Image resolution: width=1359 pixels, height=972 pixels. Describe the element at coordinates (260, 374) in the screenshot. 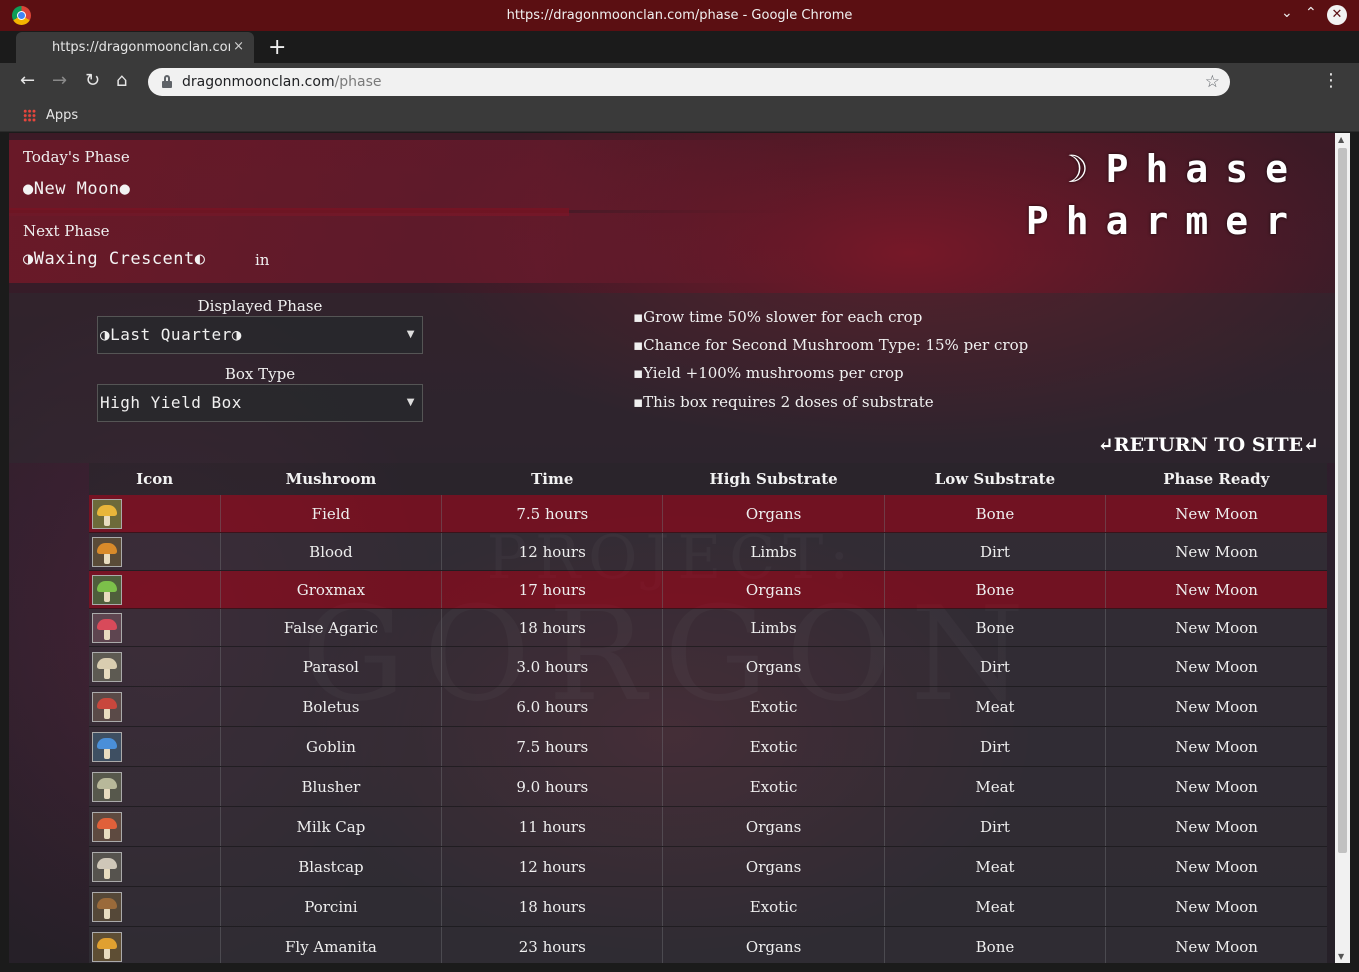

I see `box-type-label: Box Type` at that location.